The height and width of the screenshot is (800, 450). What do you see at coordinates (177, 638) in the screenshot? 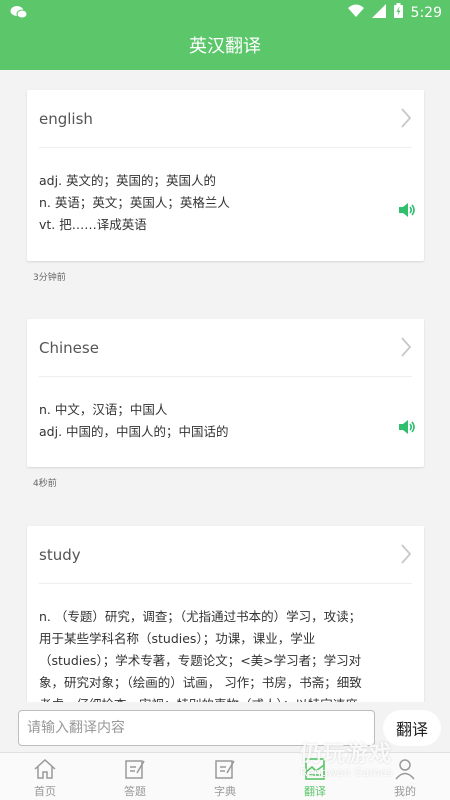
I see `definition-line: 用于某些学科名称（studies）；功课，课业，学业` at bounding box center [177, 638].